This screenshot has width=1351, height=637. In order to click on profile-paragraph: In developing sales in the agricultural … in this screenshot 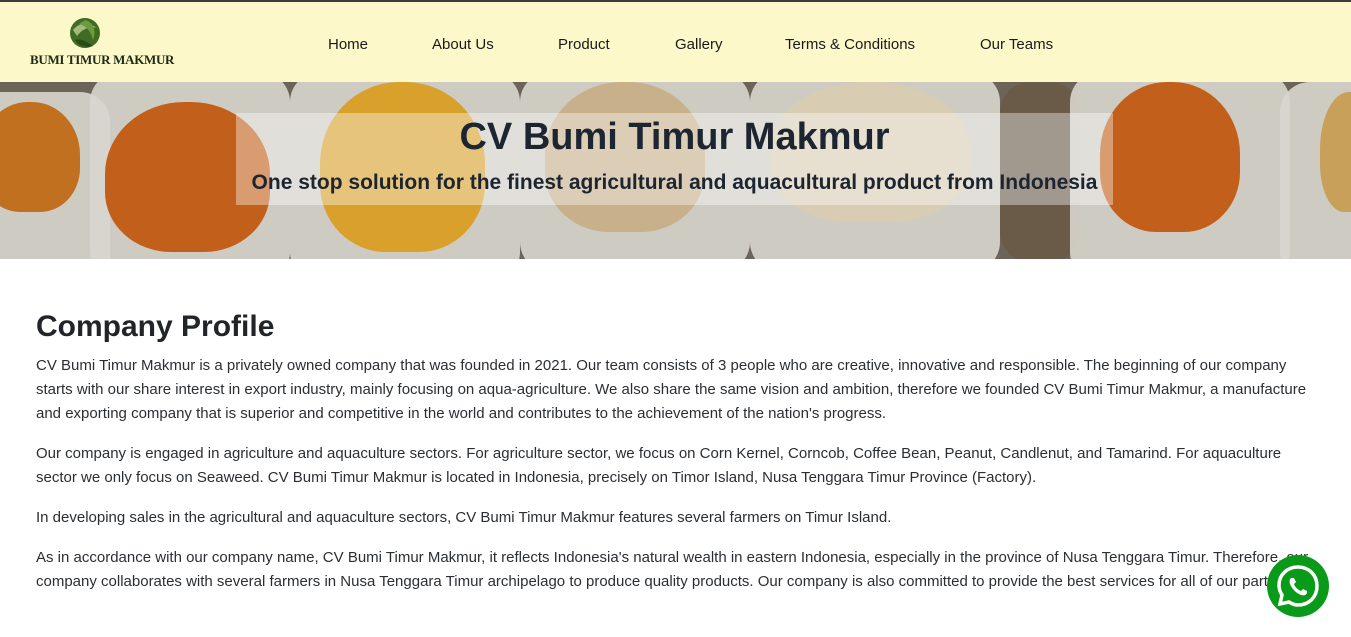, I will do `click(464, 517)`.